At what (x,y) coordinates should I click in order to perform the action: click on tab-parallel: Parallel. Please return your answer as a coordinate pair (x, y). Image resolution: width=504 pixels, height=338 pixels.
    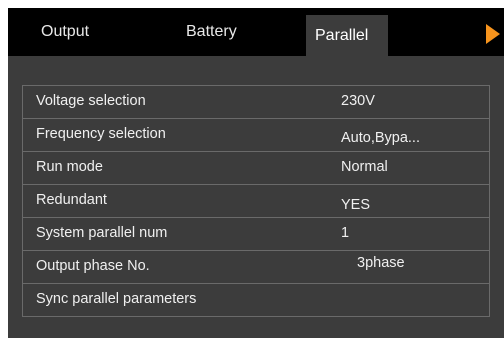
    Looking at the image, I should click on (347, 35).